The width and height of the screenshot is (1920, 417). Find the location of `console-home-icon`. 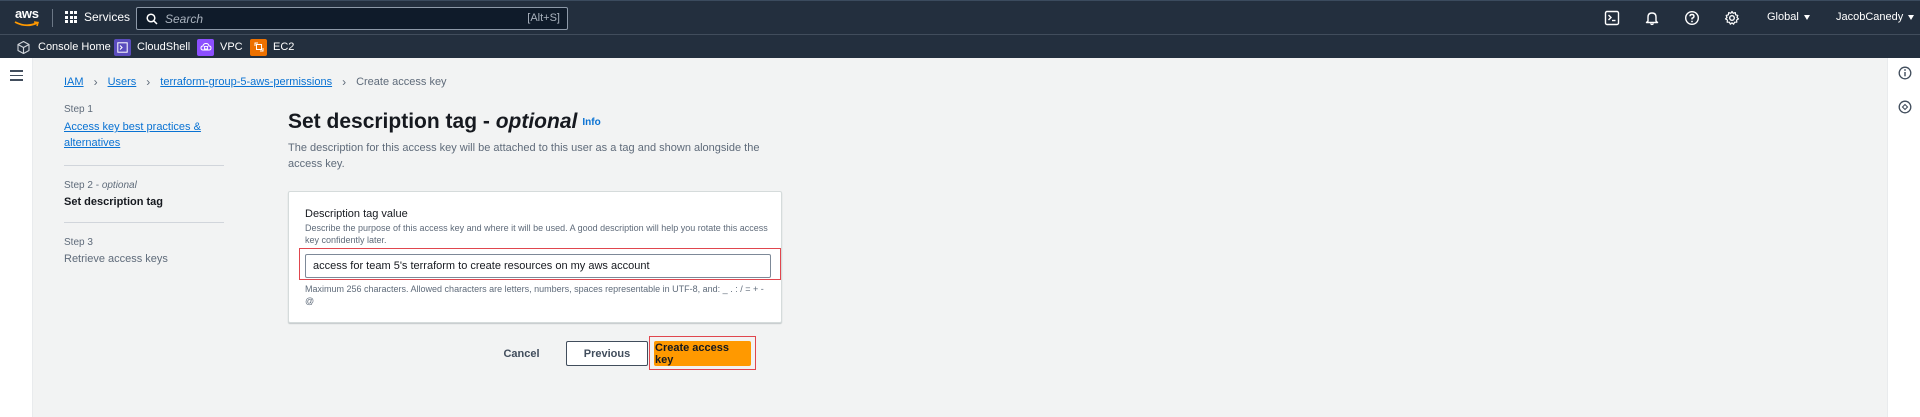

console-home-icon is located at coordinates (23, 47).